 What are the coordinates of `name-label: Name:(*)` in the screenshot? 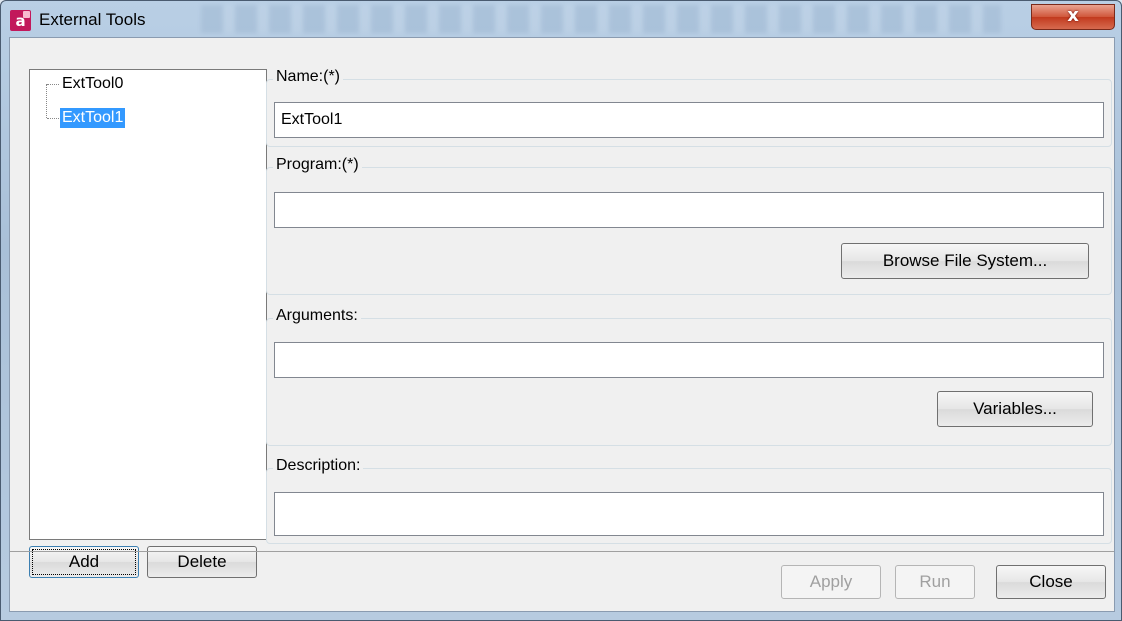 It's located at (308, 77).